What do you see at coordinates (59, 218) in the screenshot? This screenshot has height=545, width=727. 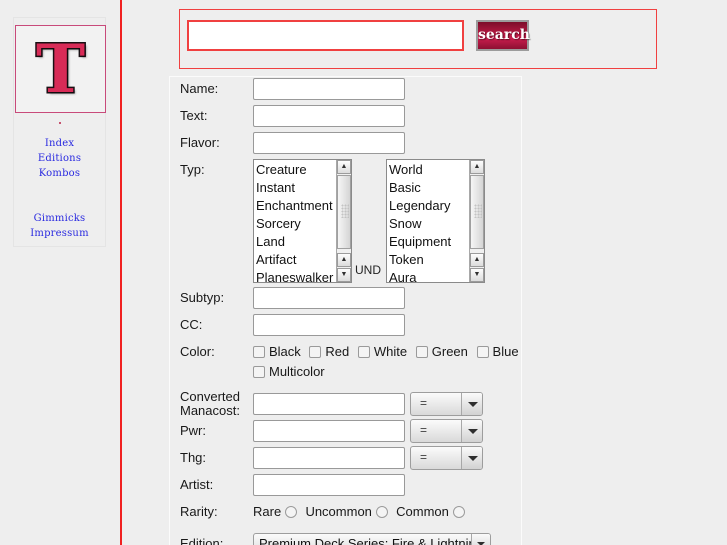 I see `sidebar-item-gimmicks: Gimmicks` at bounding box center [59, 218].